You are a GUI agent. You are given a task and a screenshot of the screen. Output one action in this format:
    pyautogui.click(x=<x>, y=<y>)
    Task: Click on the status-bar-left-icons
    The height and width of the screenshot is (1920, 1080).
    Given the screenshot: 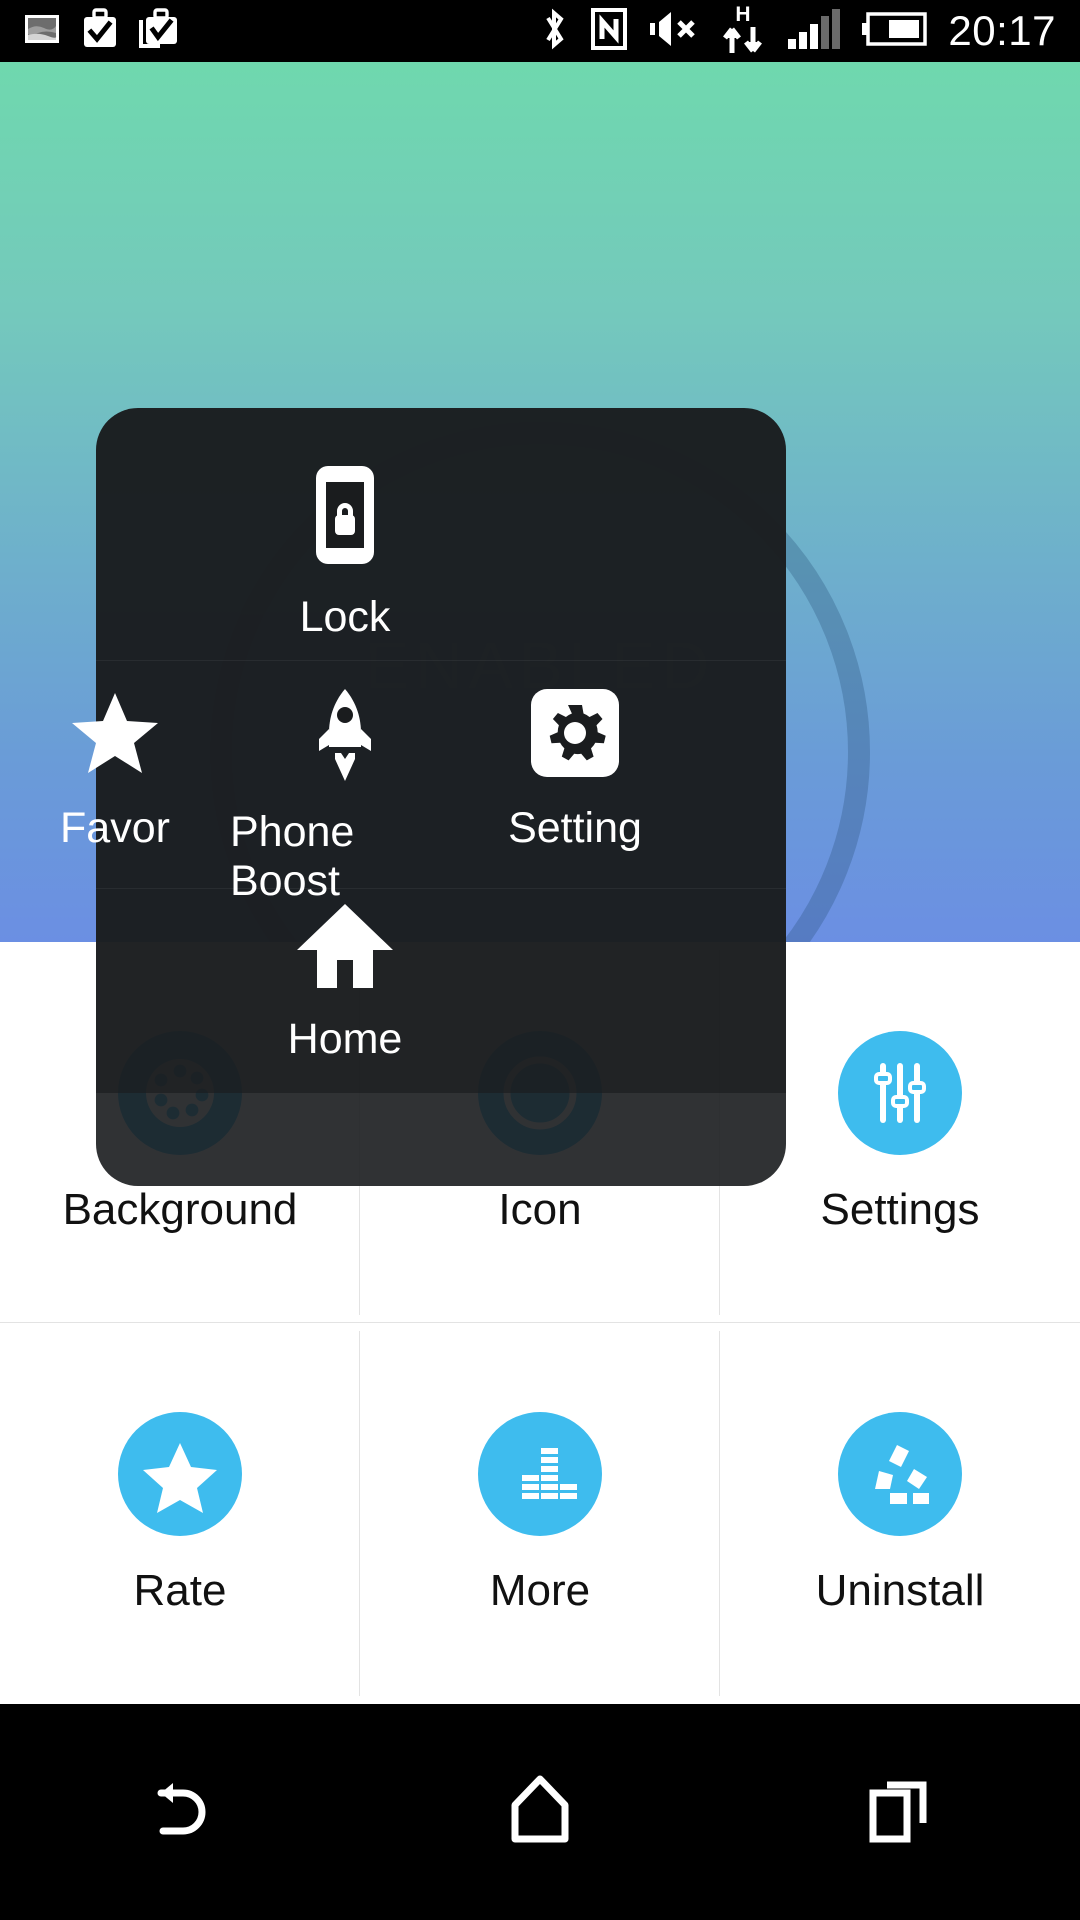 What is the action you would take?
    pyautogui.click(x=90, y=31)
    